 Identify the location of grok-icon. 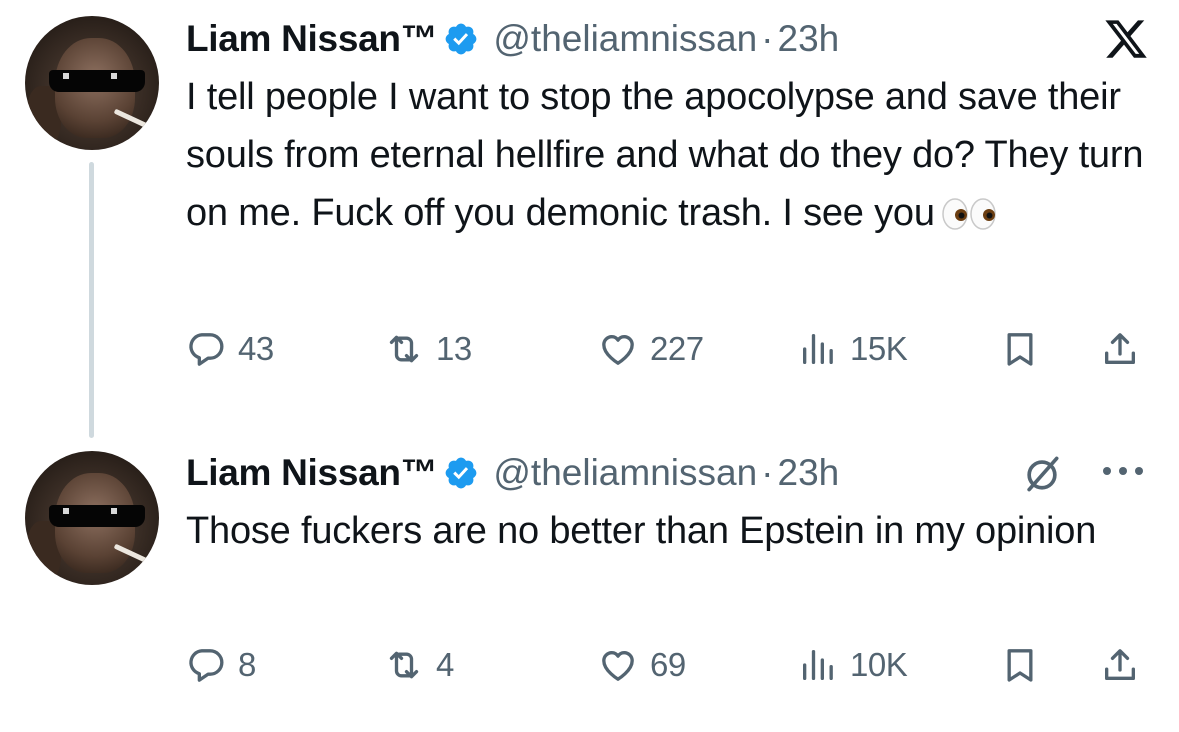
(1042, 474).